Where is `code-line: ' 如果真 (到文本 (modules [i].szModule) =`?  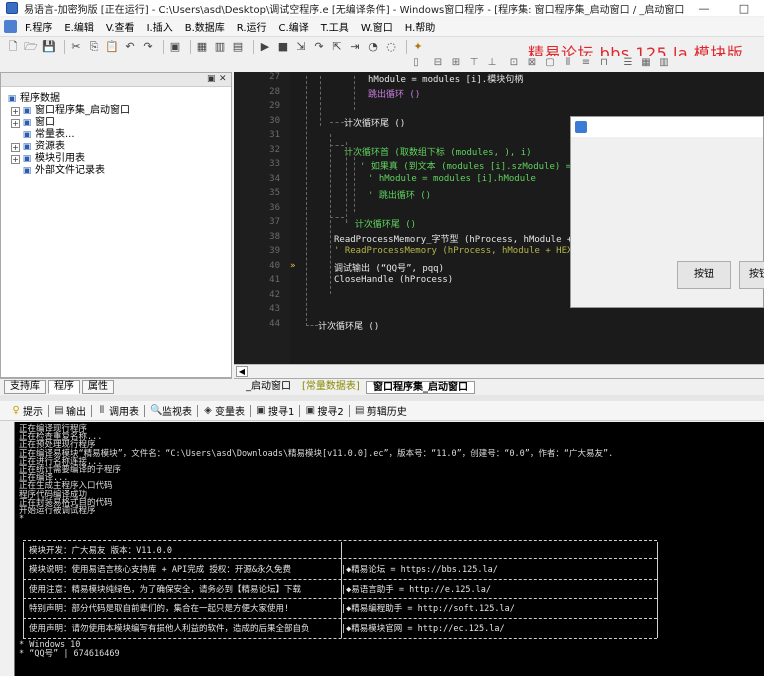 code-line: ' 如果真 (到文本 (modules [i].szModule) = is located at coordinates (465, 165).